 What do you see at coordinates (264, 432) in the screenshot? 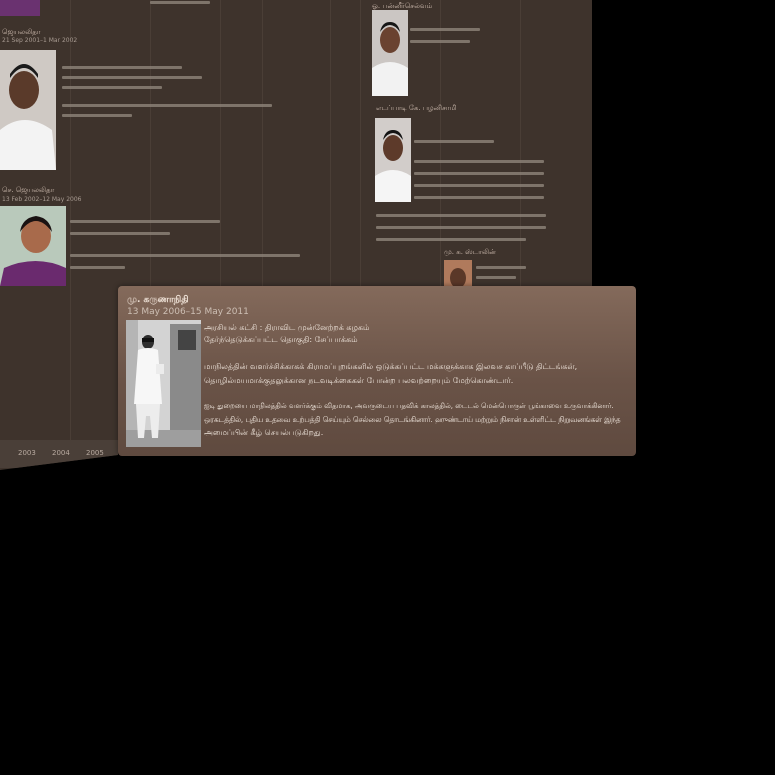
I see `popup-description-line: அமைப்பின் கீழ் செயல்படுகிறது.` at bounding box center [264, 432].